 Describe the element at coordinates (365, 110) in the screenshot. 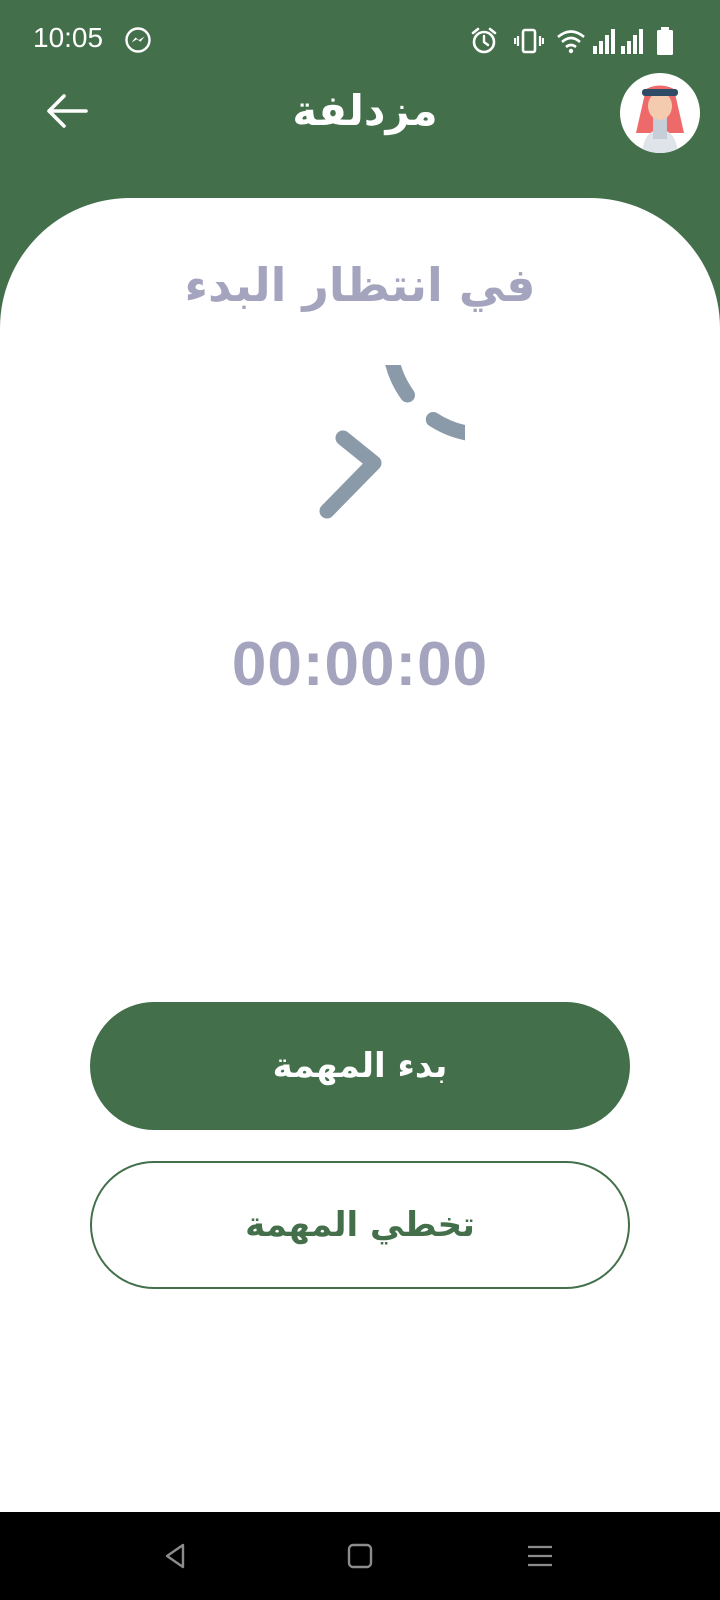

I see `page-title: مزدلفة` at that location.